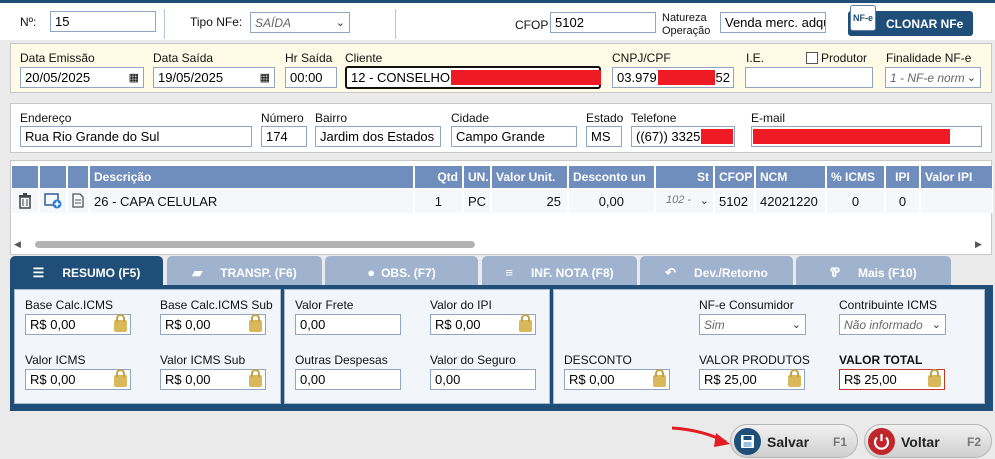 The width and height of the screenshot is (995, 459). I want to click on horizontal-scrollbar, so click(255, 244).